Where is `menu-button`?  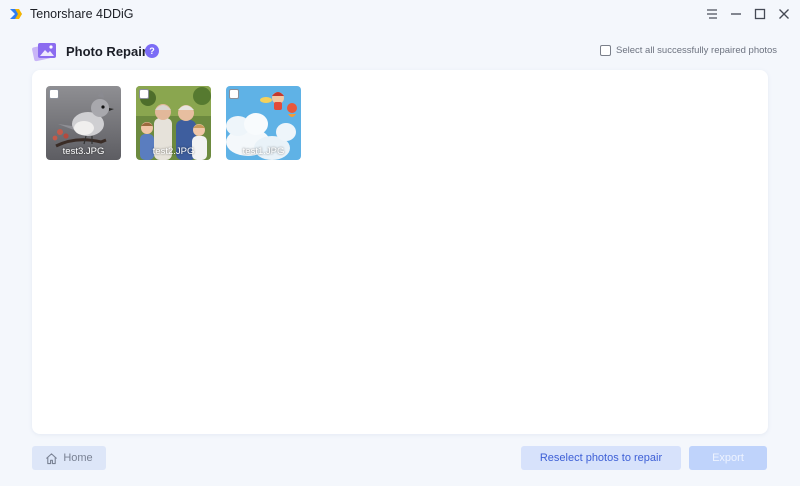
menu-button is located at coordinates (712, 14).